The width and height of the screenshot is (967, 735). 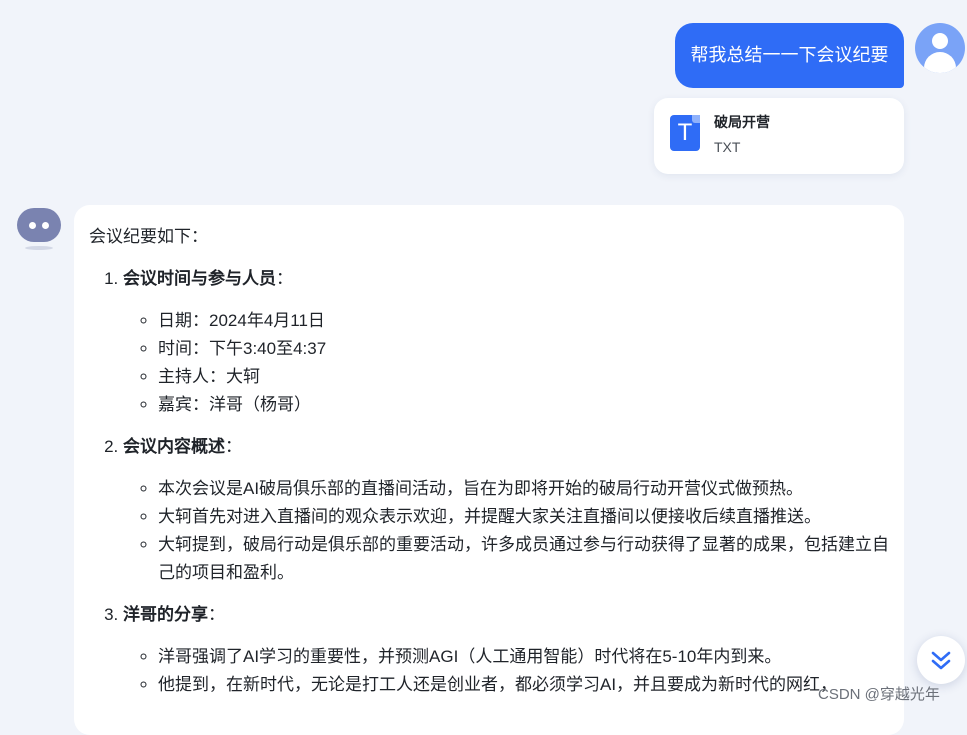 I want to click on scroll-to-bottom-button, so click(x=941, y=660).